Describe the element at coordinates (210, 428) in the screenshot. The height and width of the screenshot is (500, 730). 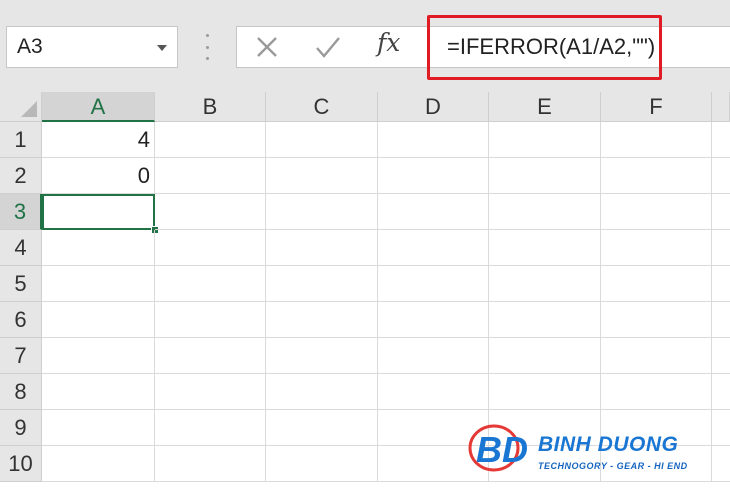
I see `cell-b9` at that location.